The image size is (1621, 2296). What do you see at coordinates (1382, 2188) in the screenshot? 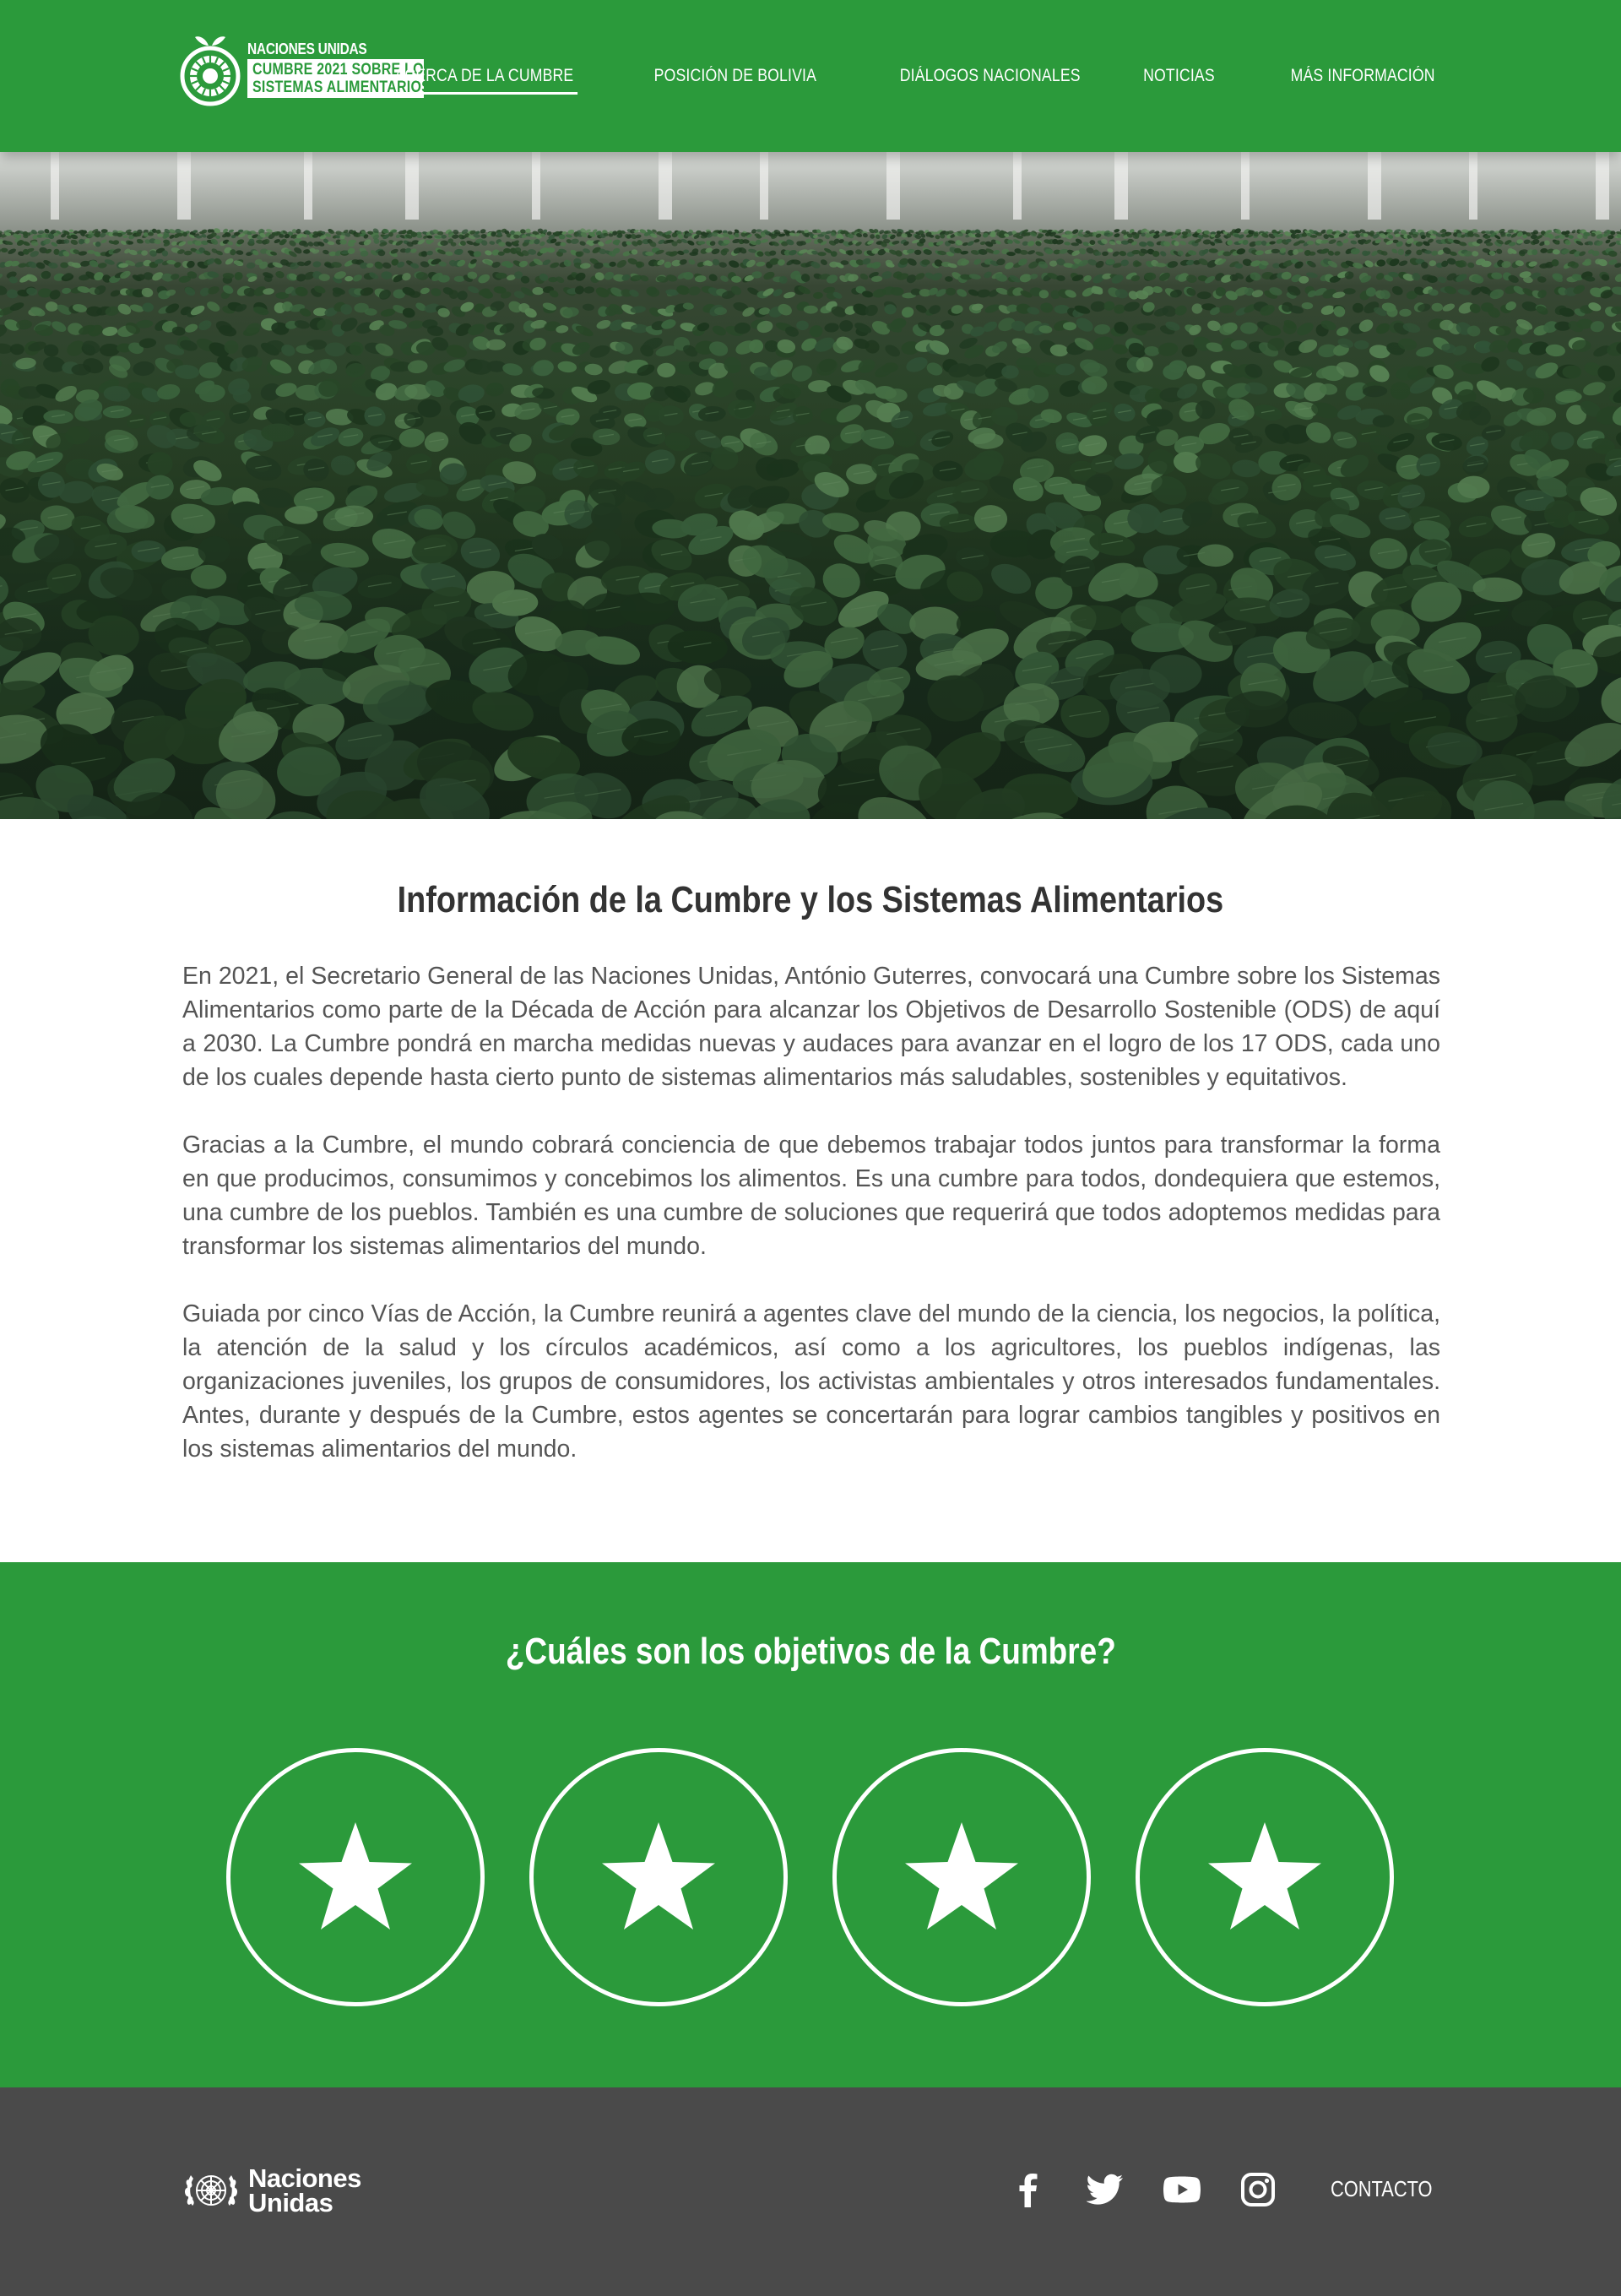
I see `contact-link: CONTACTO` at bounding box center [1382, 2188].